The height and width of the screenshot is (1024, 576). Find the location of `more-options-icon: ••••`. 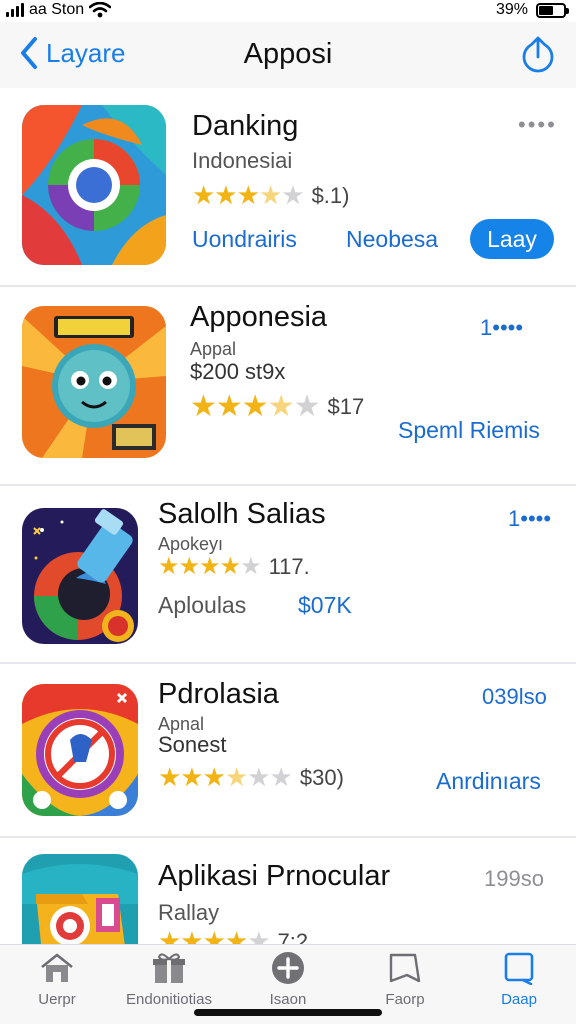

more-options-icon: •••• is located at coordinates (537, 125).